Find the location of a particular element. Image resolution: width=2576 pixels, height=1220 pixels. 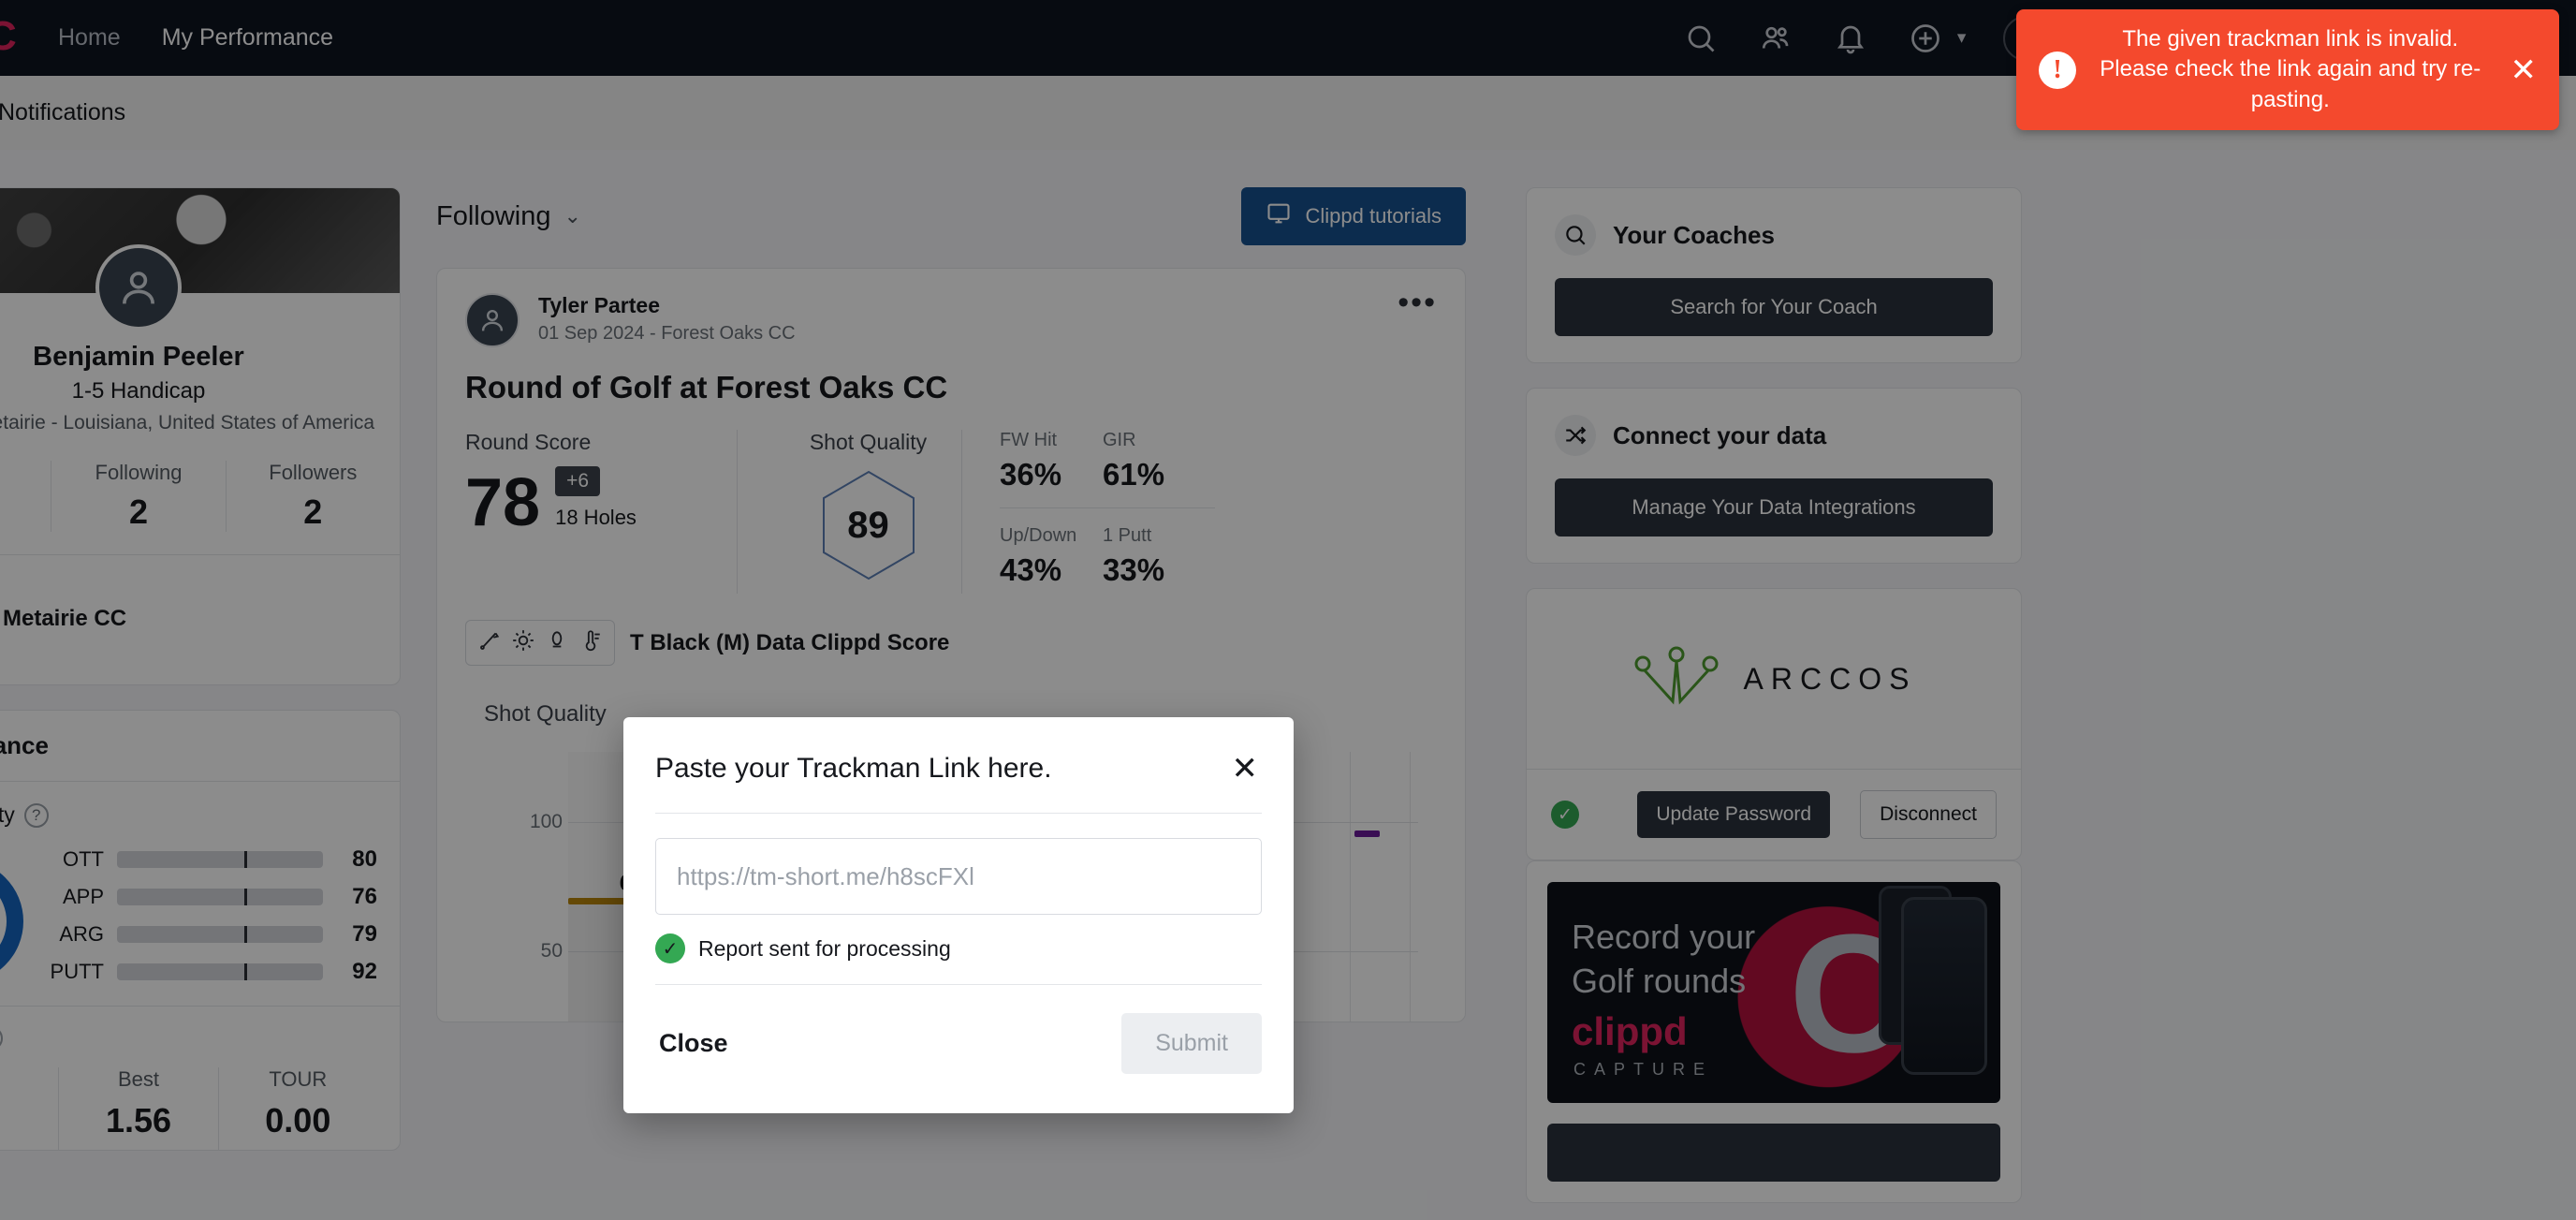

modal-title: Paste your Trackman Link here. is located at coordinates (853, 768).